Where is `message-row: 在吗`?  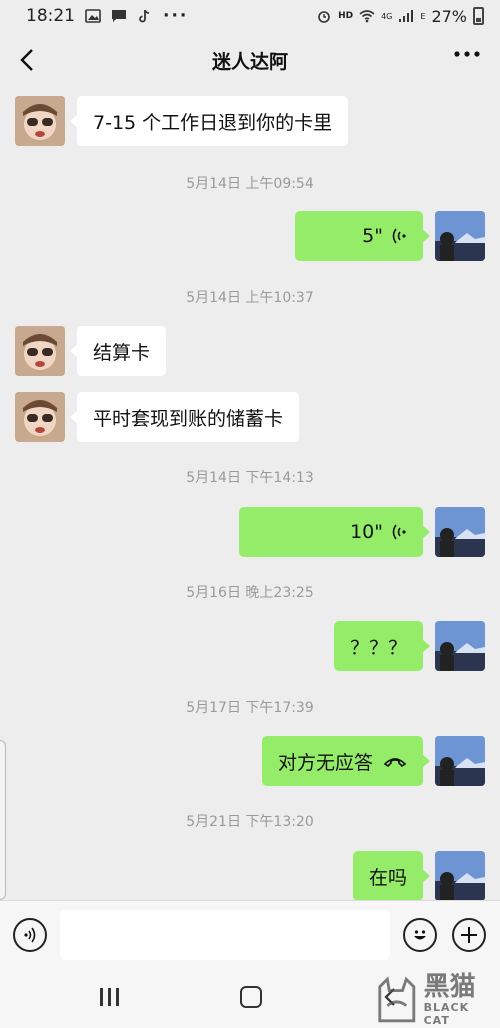
message-row: 在吗 is located at coordinates (413, 876).